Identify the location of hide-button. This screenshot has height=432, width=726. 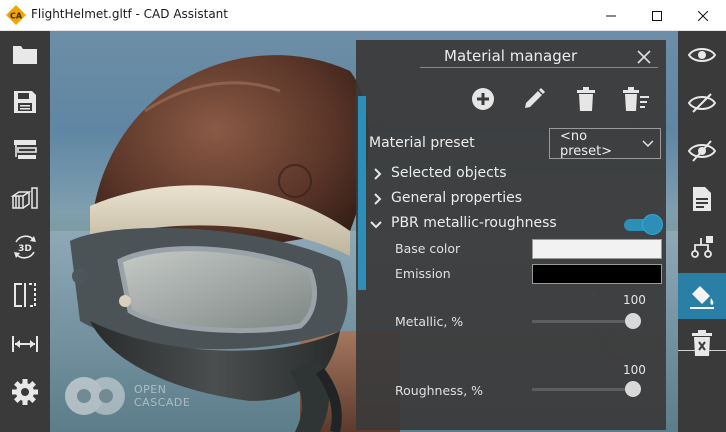
(702, 103).